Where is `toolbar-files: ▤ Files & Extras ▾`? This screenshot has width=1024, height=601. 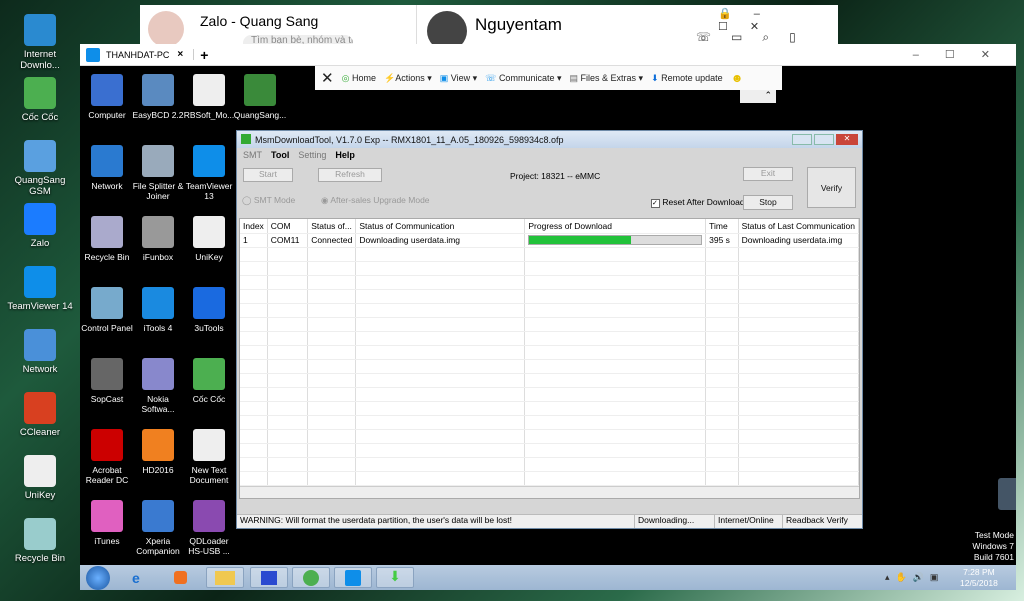
toolbar-files: ▤ Files & Extras ▾ is located at coordinates (607, 78).